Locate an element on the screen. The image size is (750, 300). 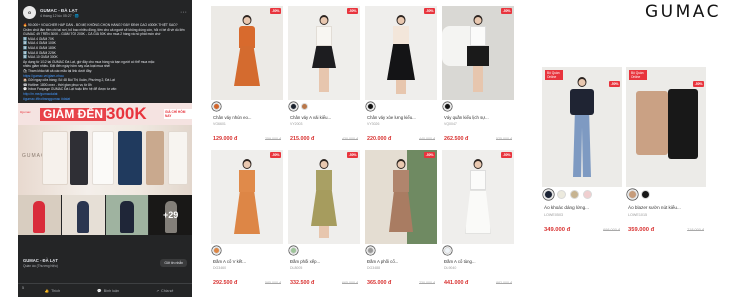
banner-headline: GIẢM ĐẾN is located at coordinates (73, 115).